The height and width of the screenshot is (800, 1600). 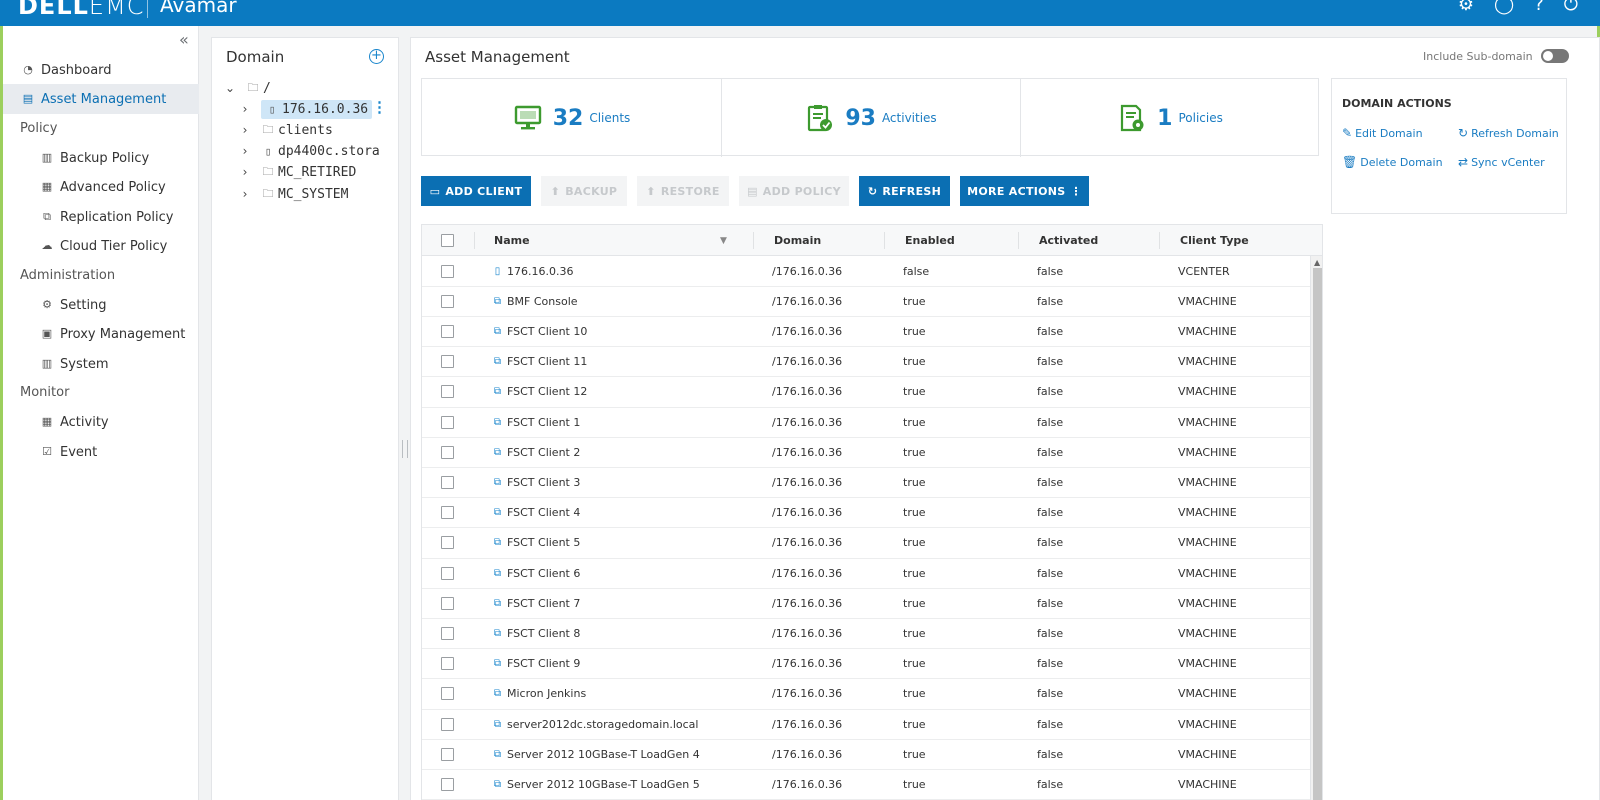 I want to click on delete-domain-link: 🗑 Delete Domain, so click(x=1392, y=162).